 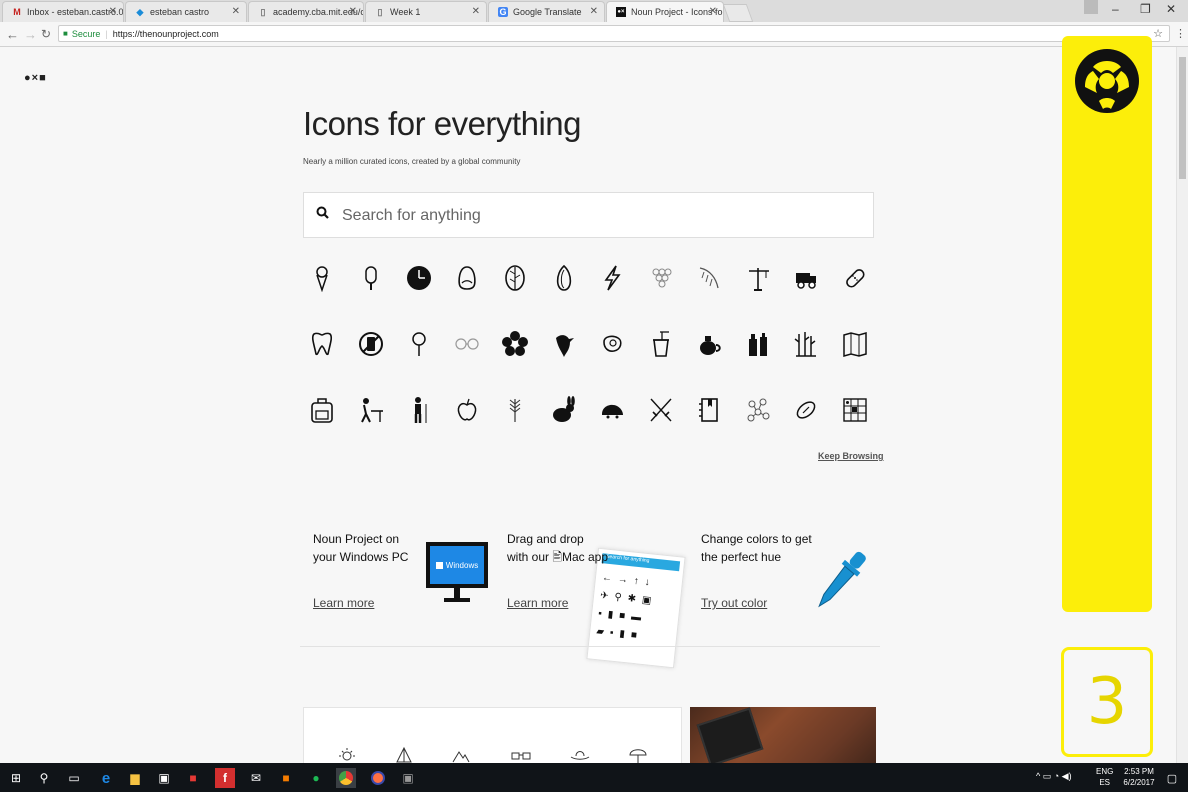 I want to click on notebook-icon, so click(x=709, y=410).